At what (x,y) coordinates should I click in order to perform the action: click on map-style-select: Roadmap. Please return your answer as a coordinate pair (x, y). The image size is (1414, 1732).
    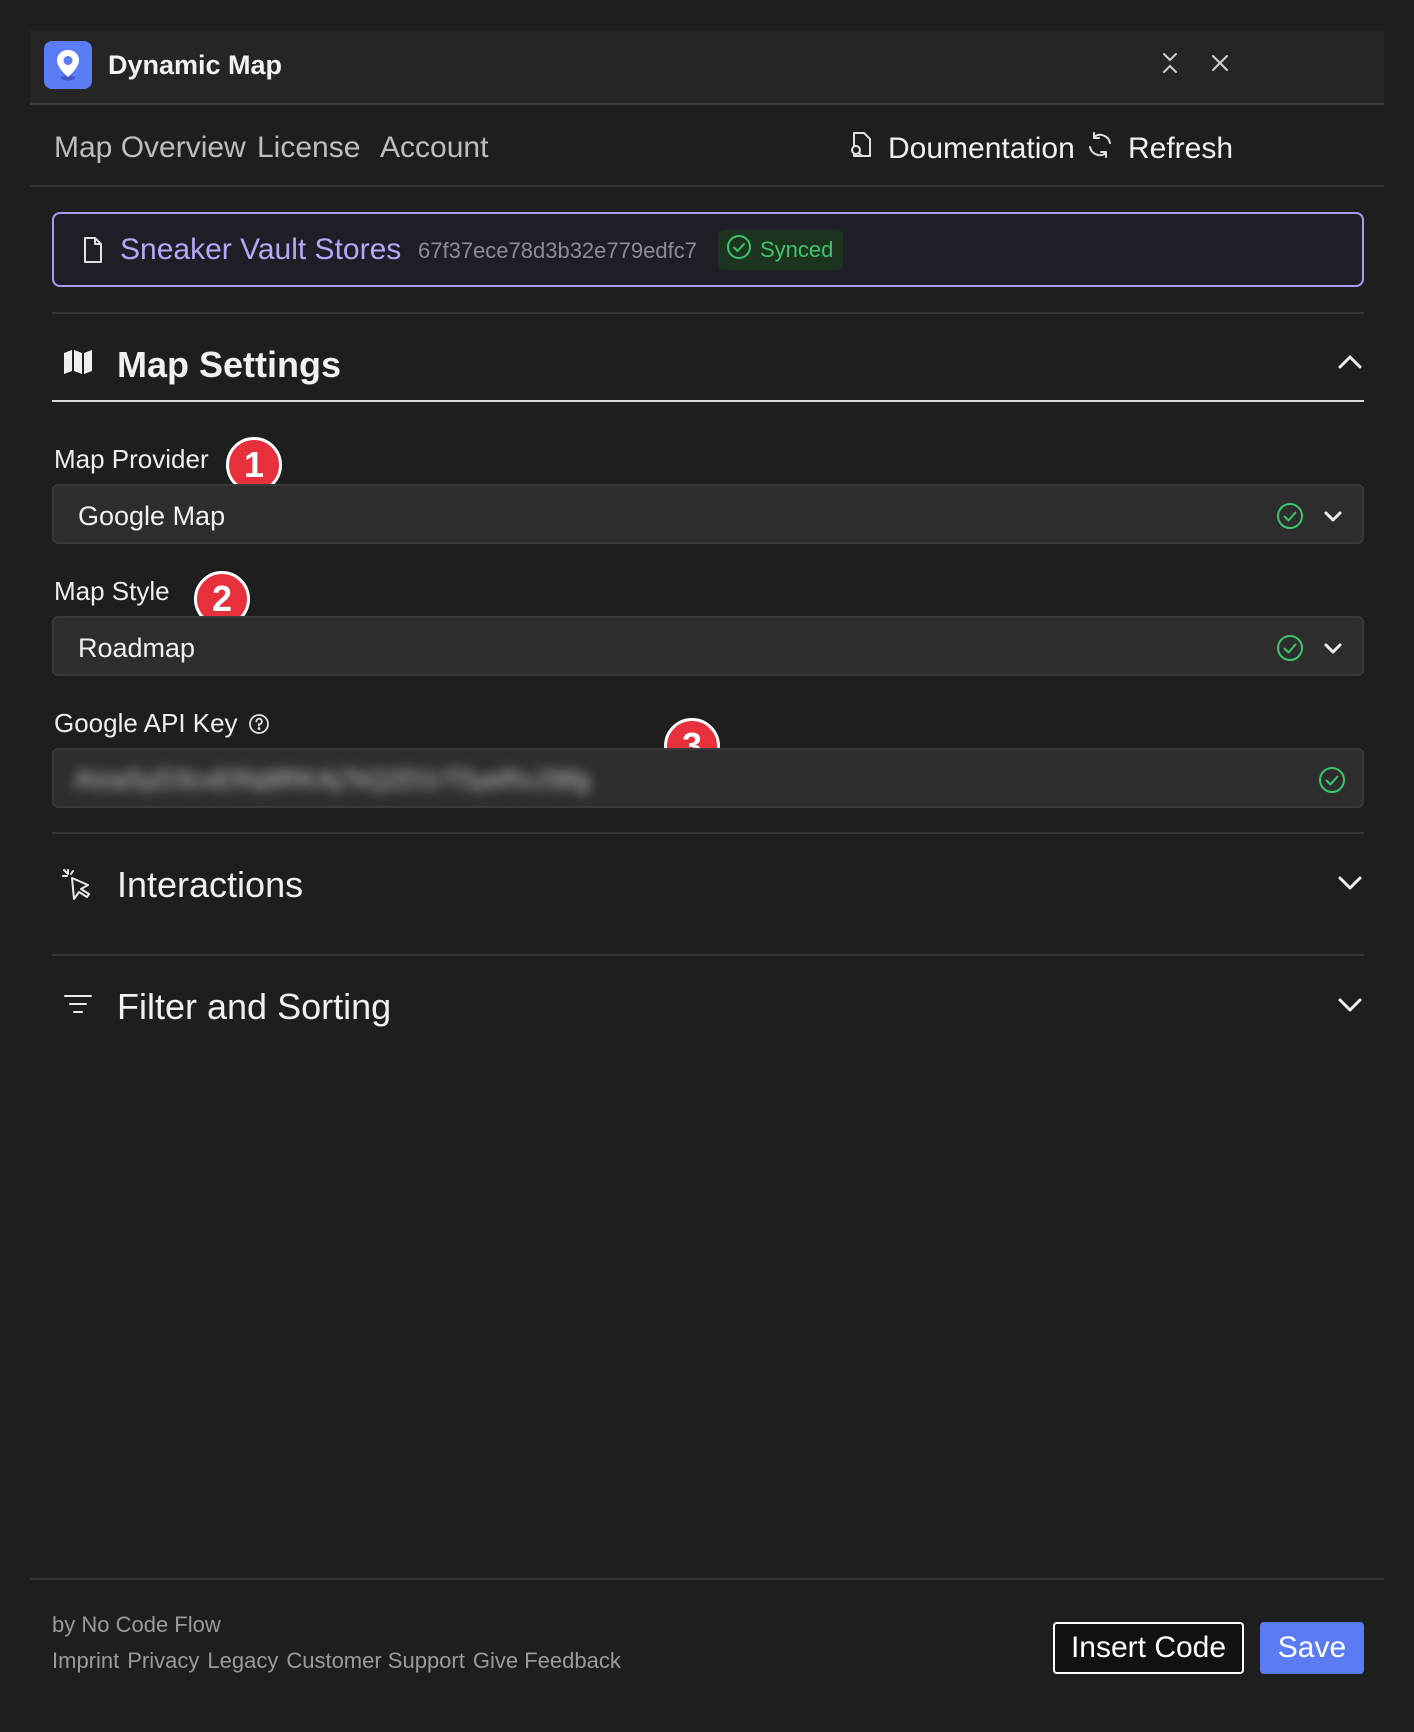
    Looking at the image, I should click on (708, 646).